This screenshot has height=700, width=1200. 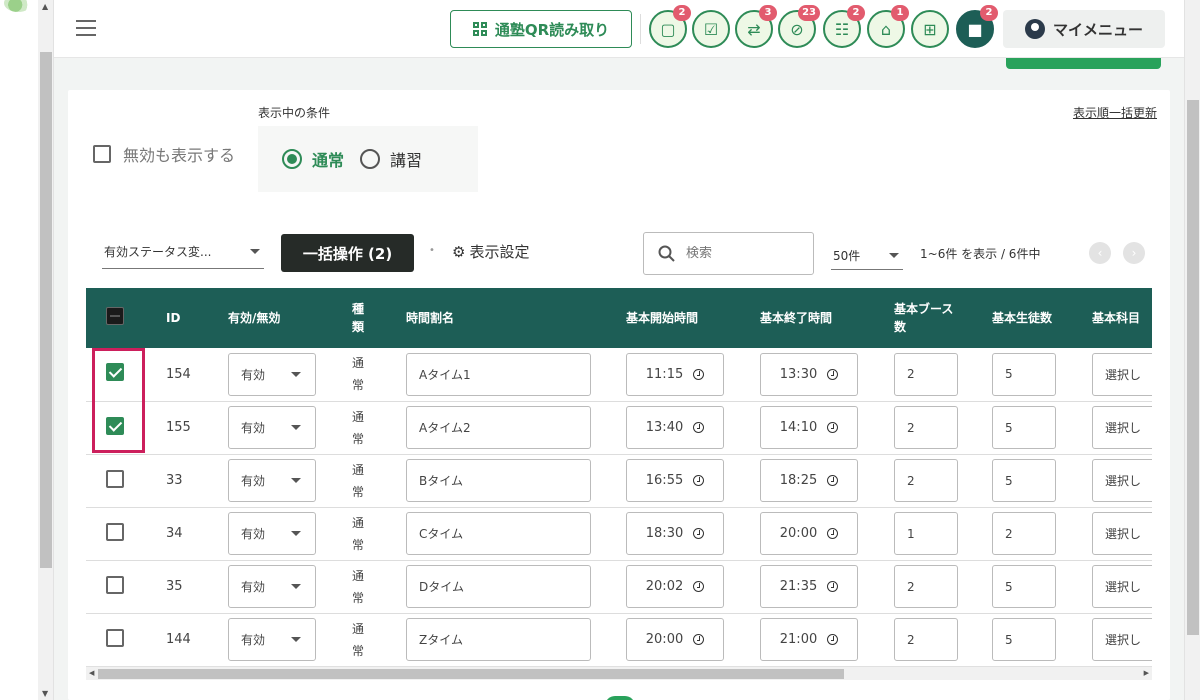 I want to click on end-time-input: 21:35, so click(x=809, y=586).